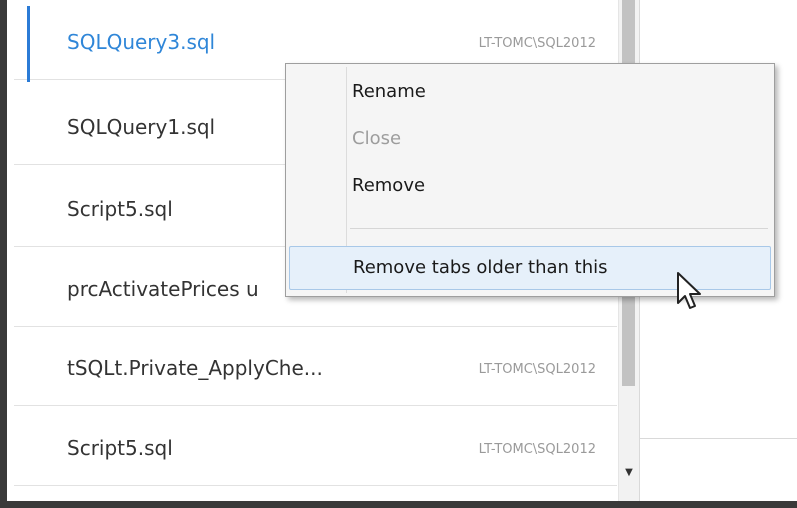  Describe the element at coordinates (141, 127) in the screenshot. I see `tab-name: SQLQuery1.sql` at that location.